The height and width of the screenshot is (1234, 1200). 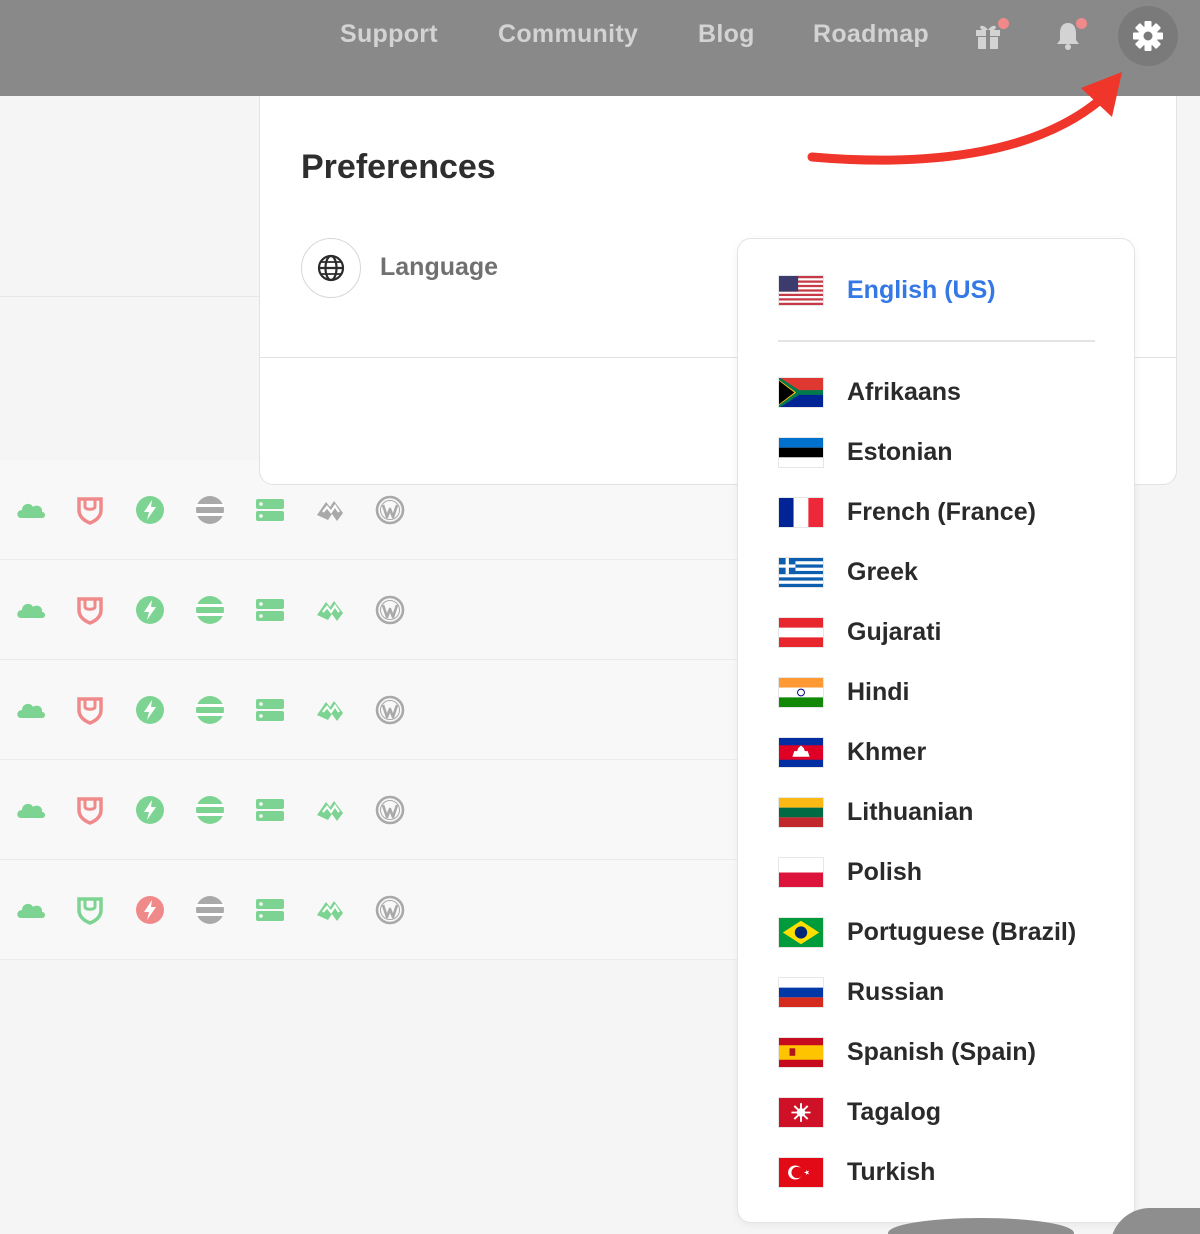 What do you see at coordinates (896, 991) in the screenshot?
I see `language-option-label: Russian` at bounding box center [896, 991].